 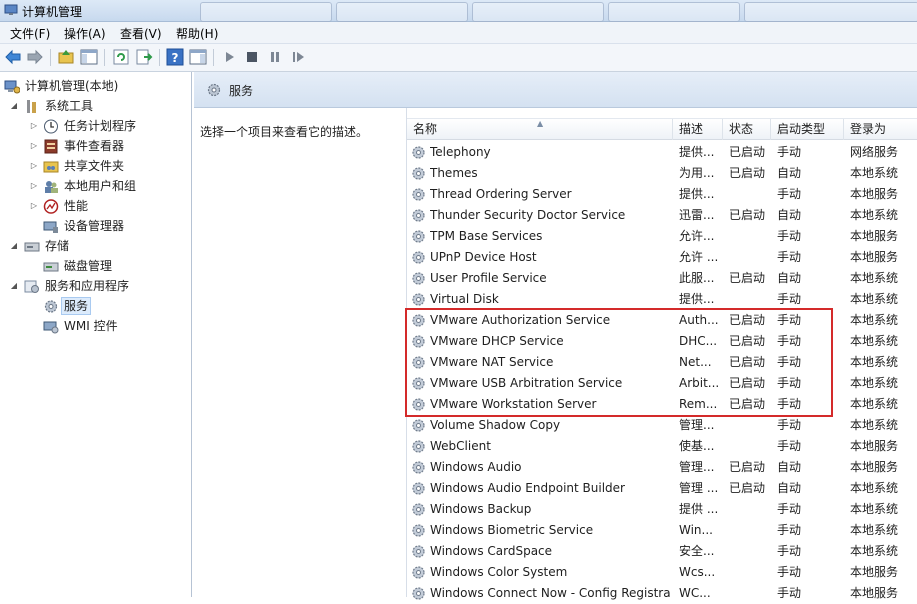 I want to click on column-header-startup-type: 启动类型, so click(x=807, y=129).